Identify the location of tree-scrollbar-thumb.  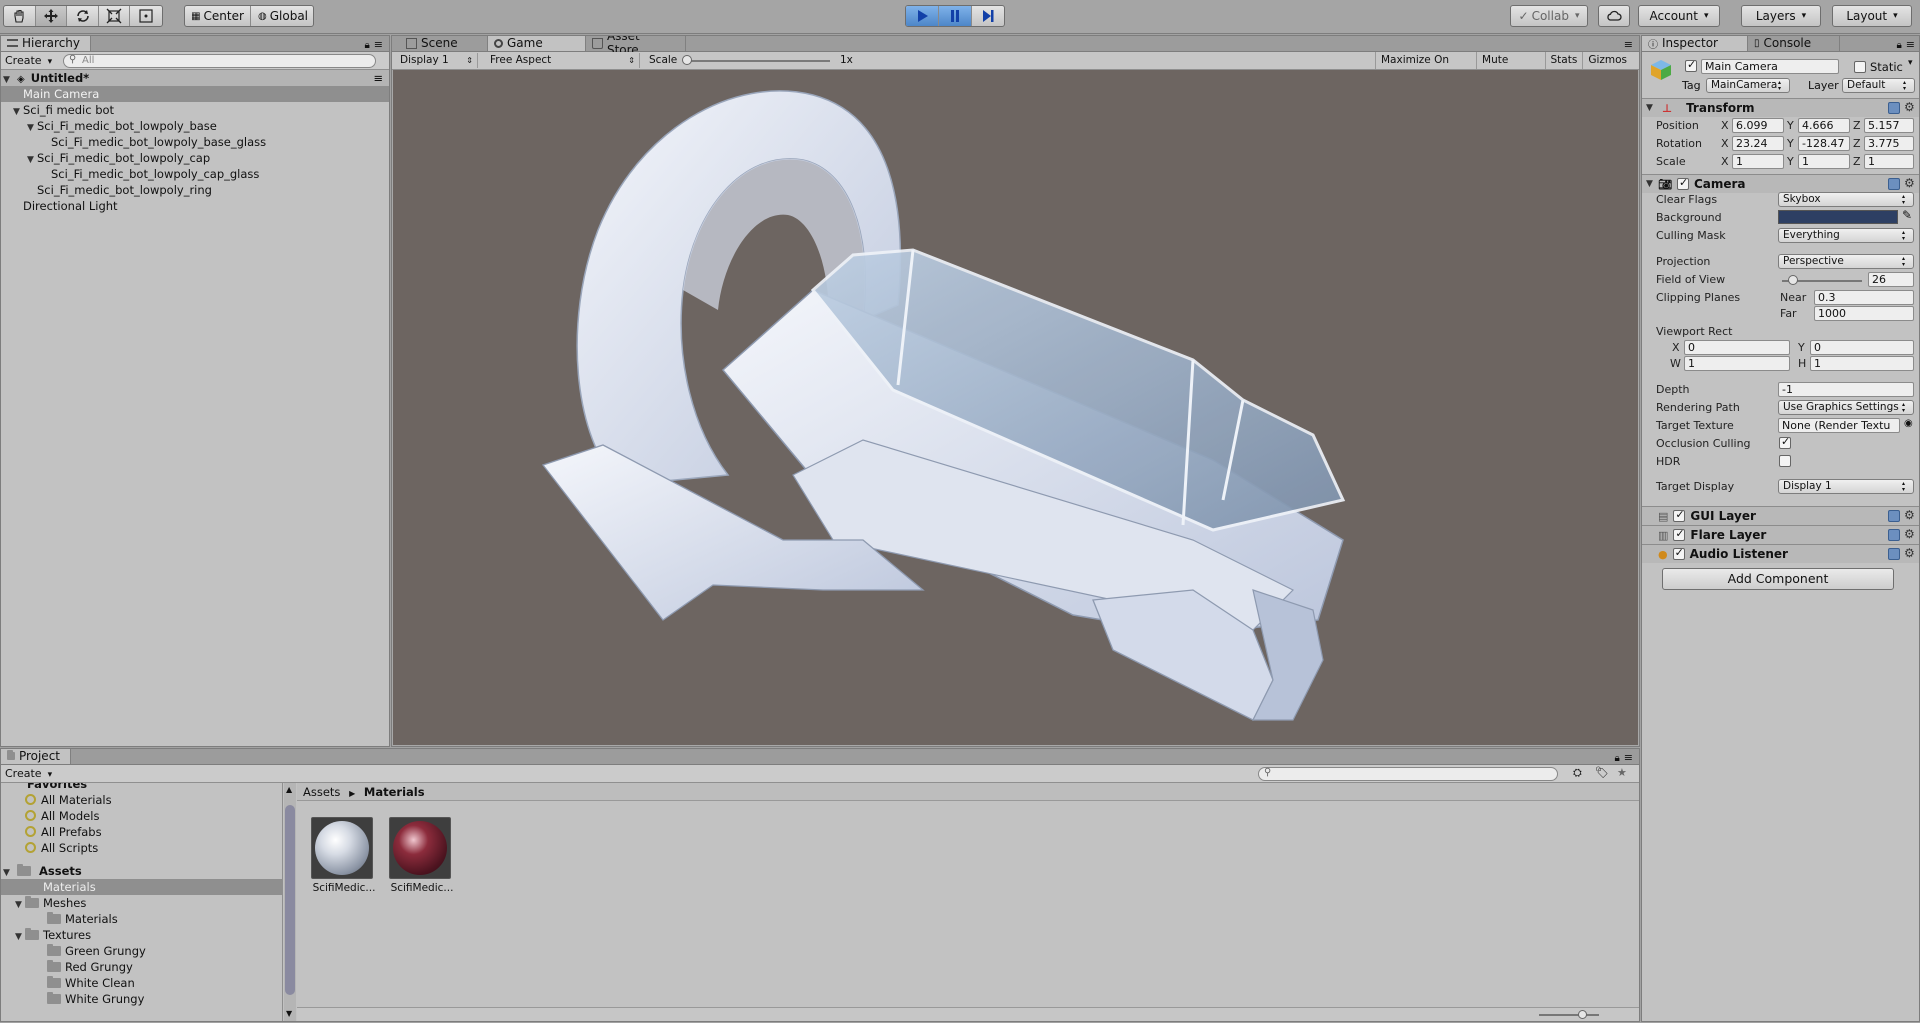
(290, 900).